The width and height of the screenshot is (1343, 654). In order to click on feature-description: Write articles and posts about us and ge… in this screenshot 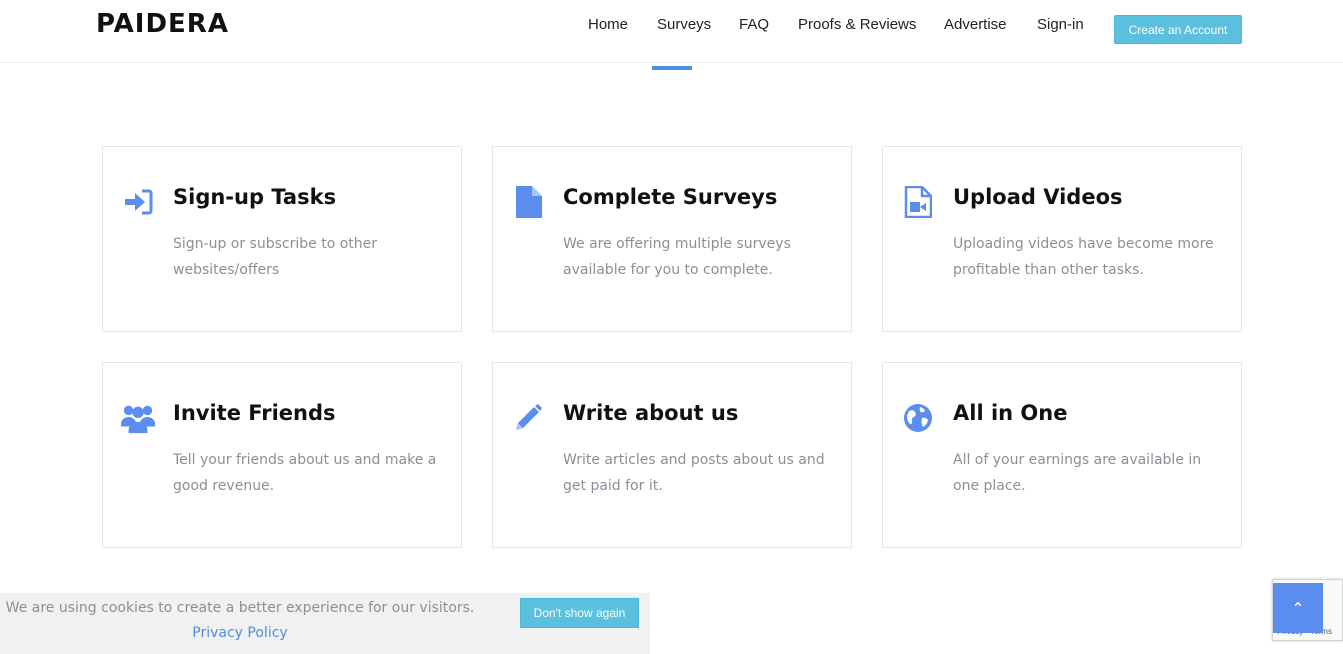, I will do `click(694, 473)`.